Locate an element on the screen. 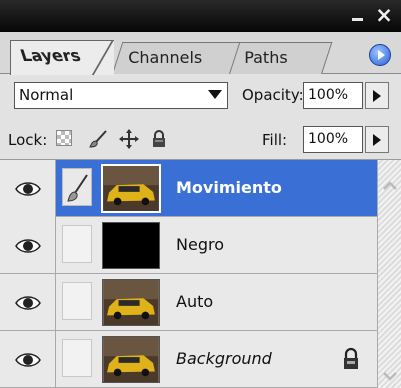 This screenshot has width=401, height=388. layer-name: Movimiento is located at coordinates (229, 187).